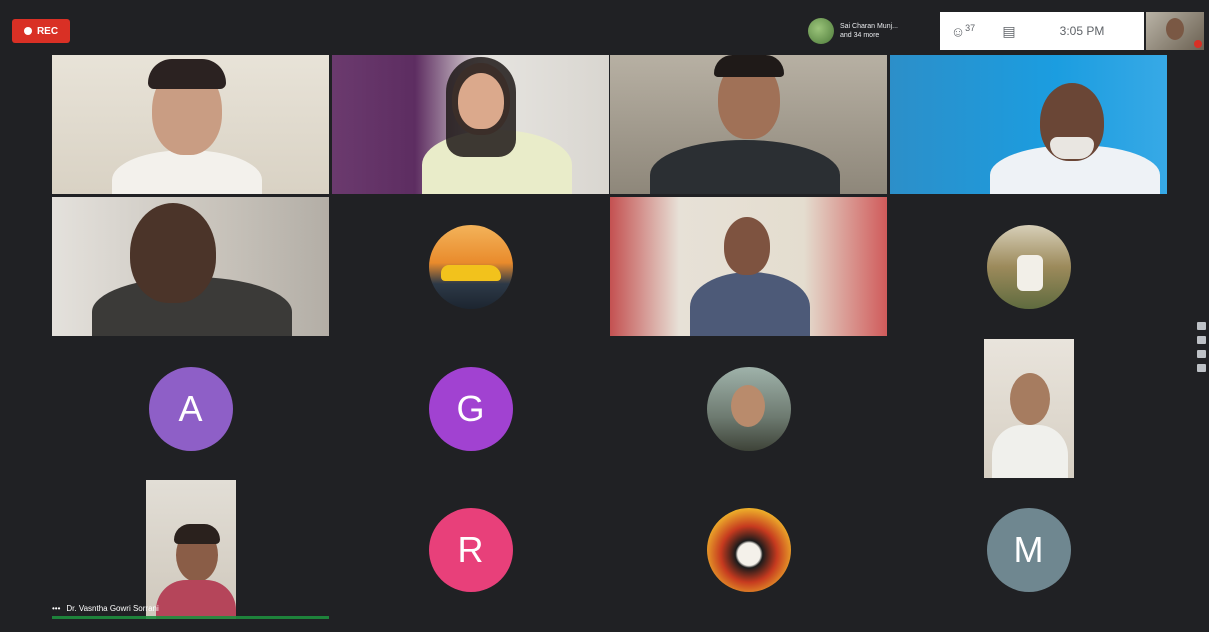 This screenshot has height=632, width=1209. I want to click on self-view-thumbnail, so click(1175, 31).